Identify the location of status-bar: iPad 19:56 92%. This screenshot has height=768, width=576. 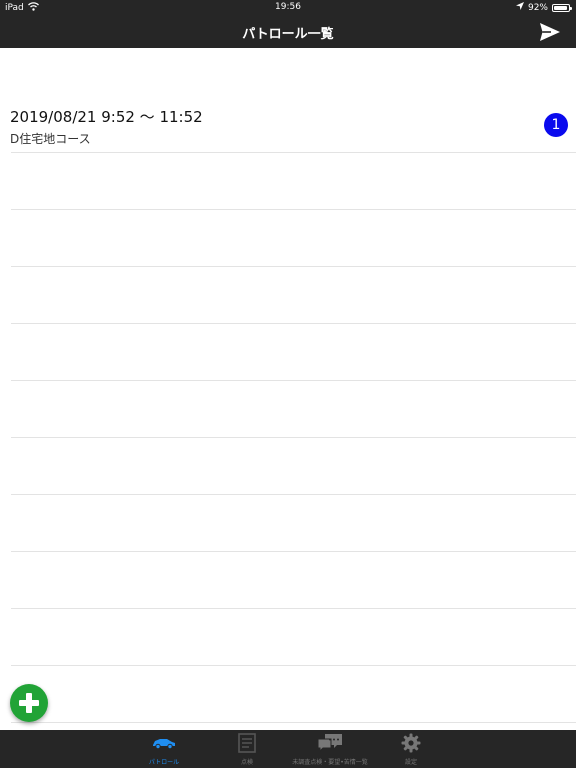
(288, 8).